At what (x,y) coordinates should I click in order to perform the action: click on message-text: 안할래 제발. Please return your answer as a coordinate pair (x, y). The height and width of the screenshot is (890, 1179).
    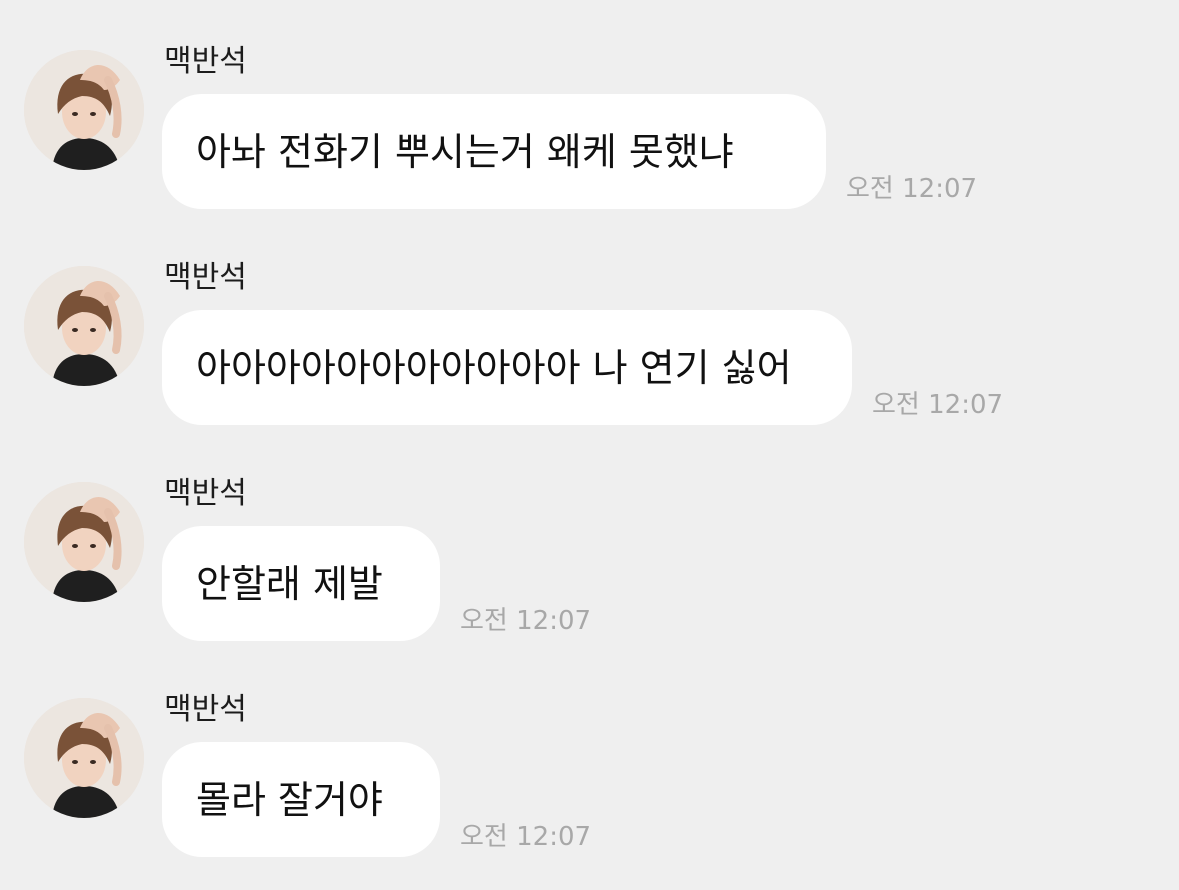
    Looking at the image, I should click on (289, 583).